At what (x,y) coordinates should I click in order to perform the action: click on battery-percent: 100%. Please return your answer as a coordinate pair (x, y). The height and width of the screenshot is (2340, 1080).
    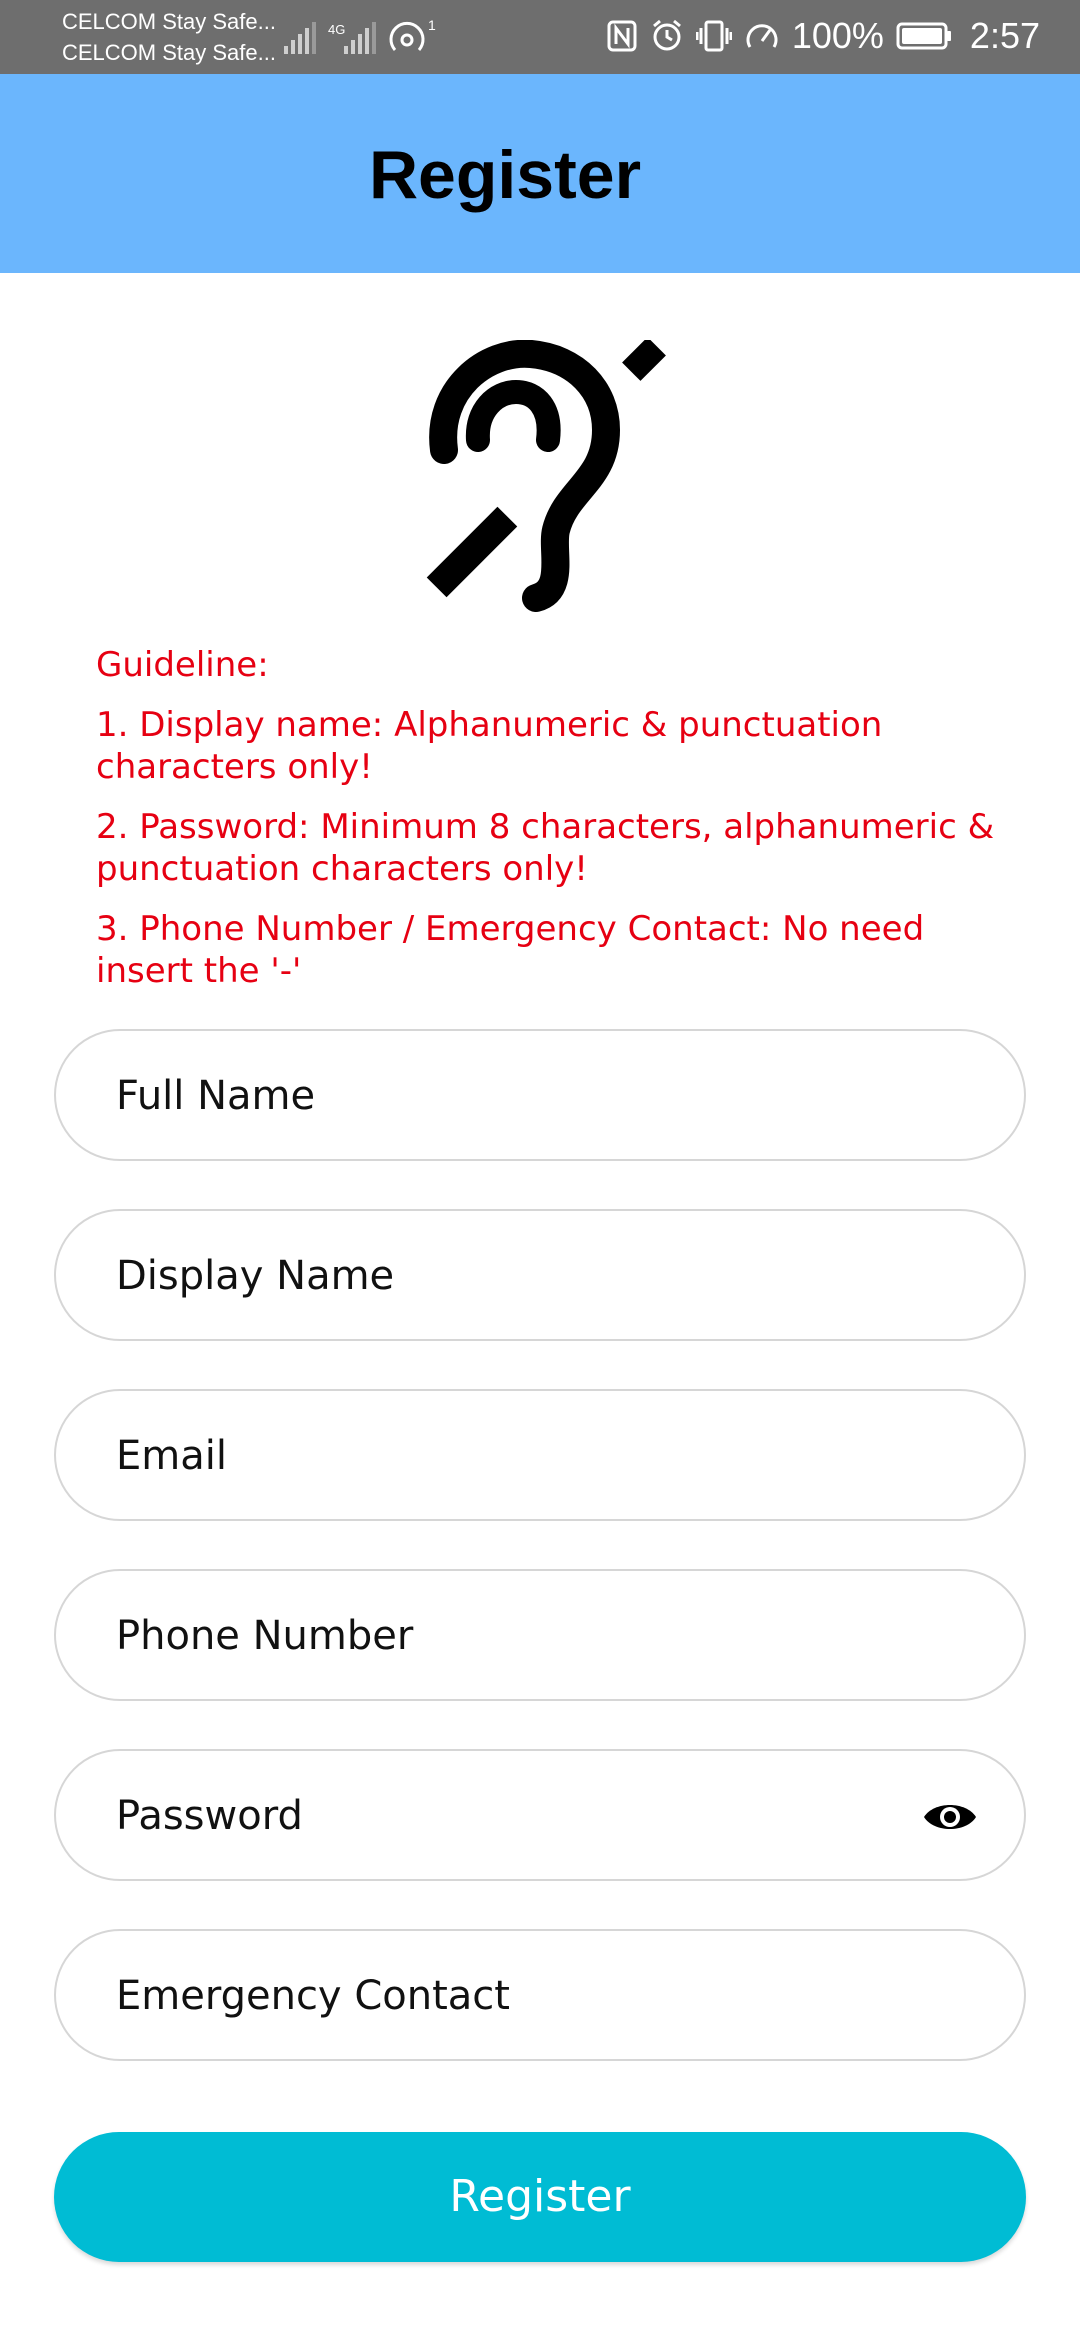
    Looking at the image, I should click on (837, 35).